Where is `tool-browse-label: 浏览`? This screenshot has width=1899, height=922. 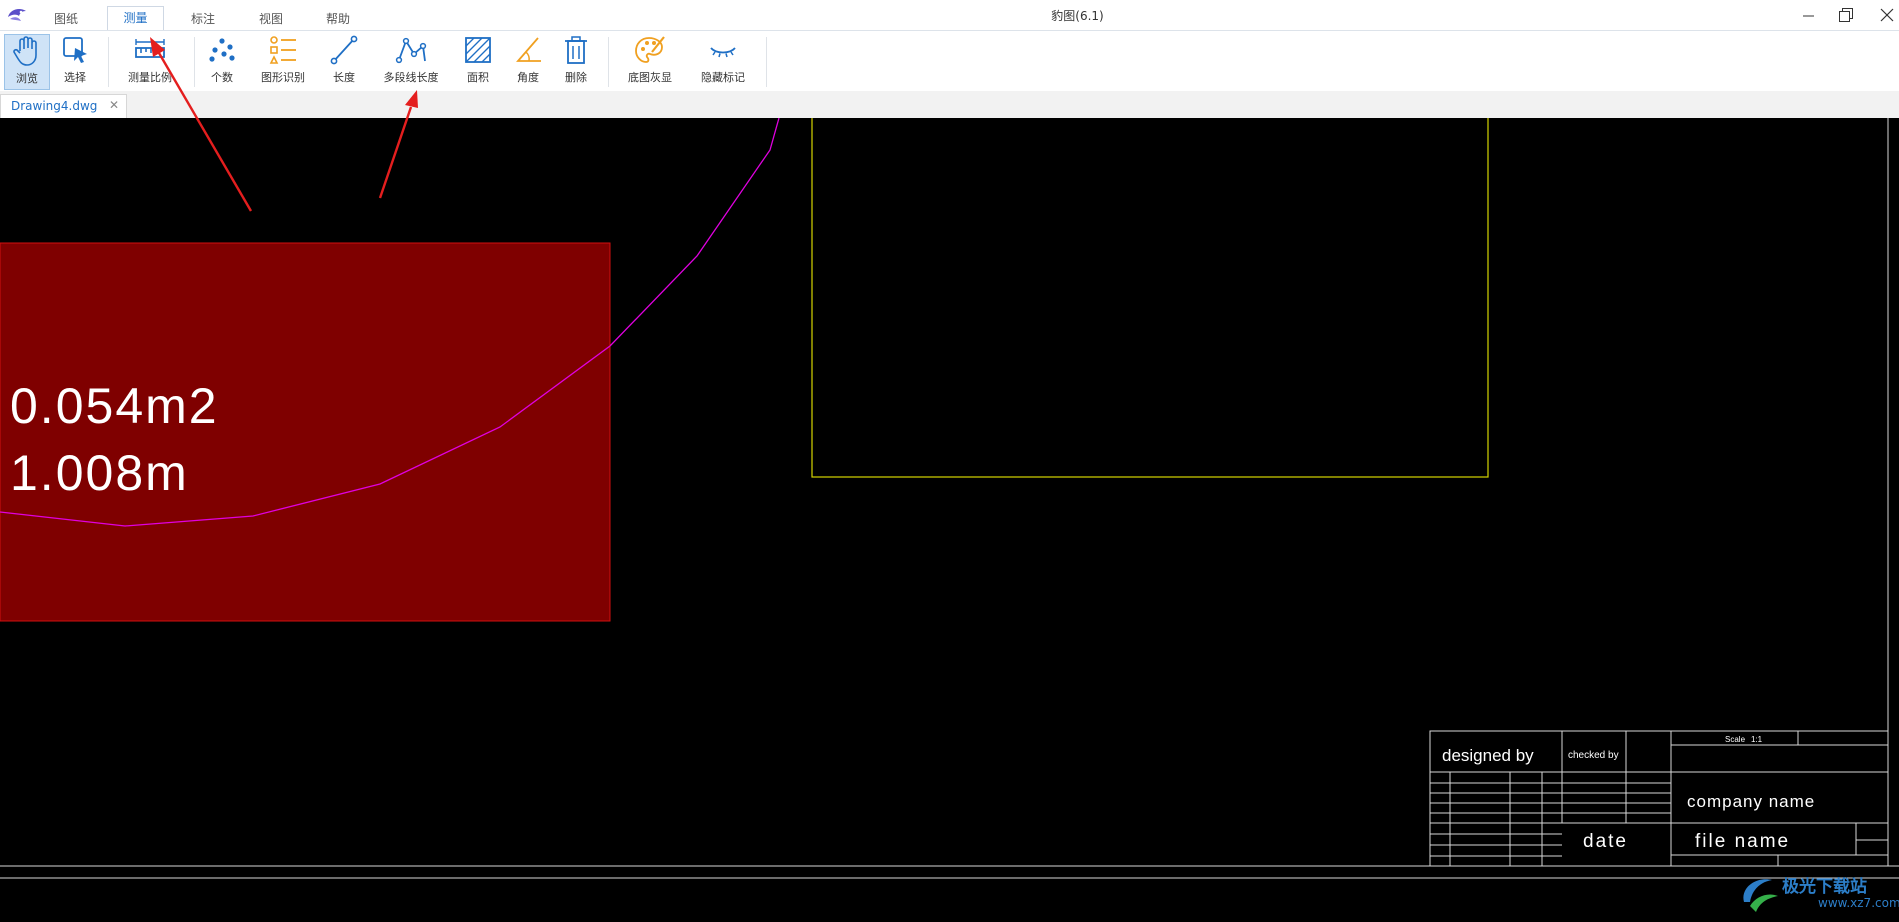 tool-browse-label: 浏览 is located at coordinates (27, 78).